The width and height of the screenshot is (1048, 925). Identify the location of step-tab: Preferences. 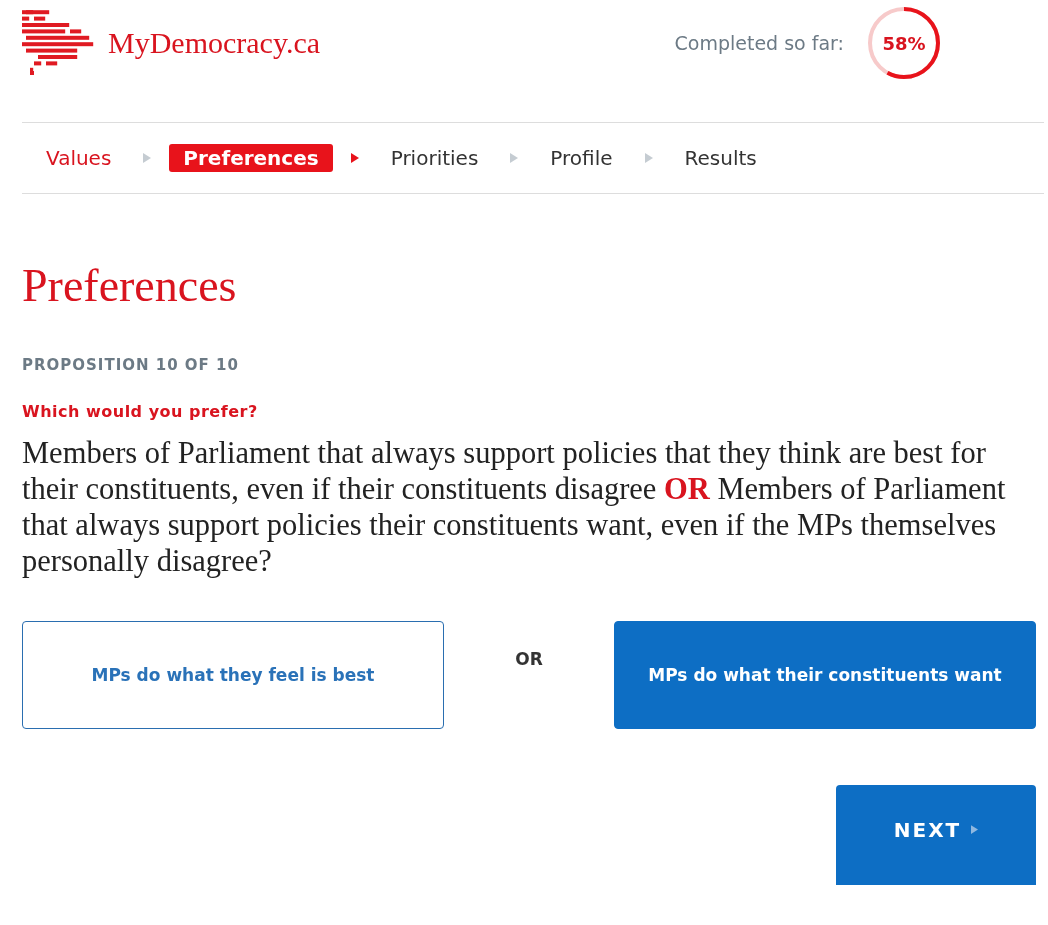
(251, 158).